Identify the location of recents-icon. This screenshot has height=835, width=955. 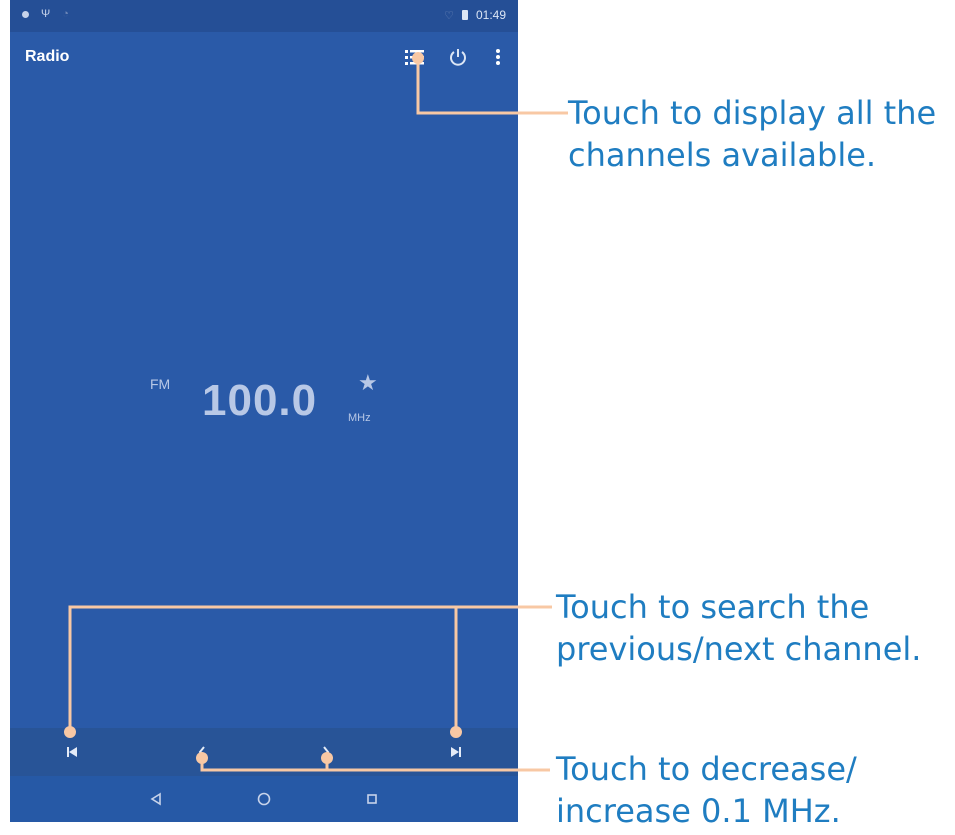
(372, 799).